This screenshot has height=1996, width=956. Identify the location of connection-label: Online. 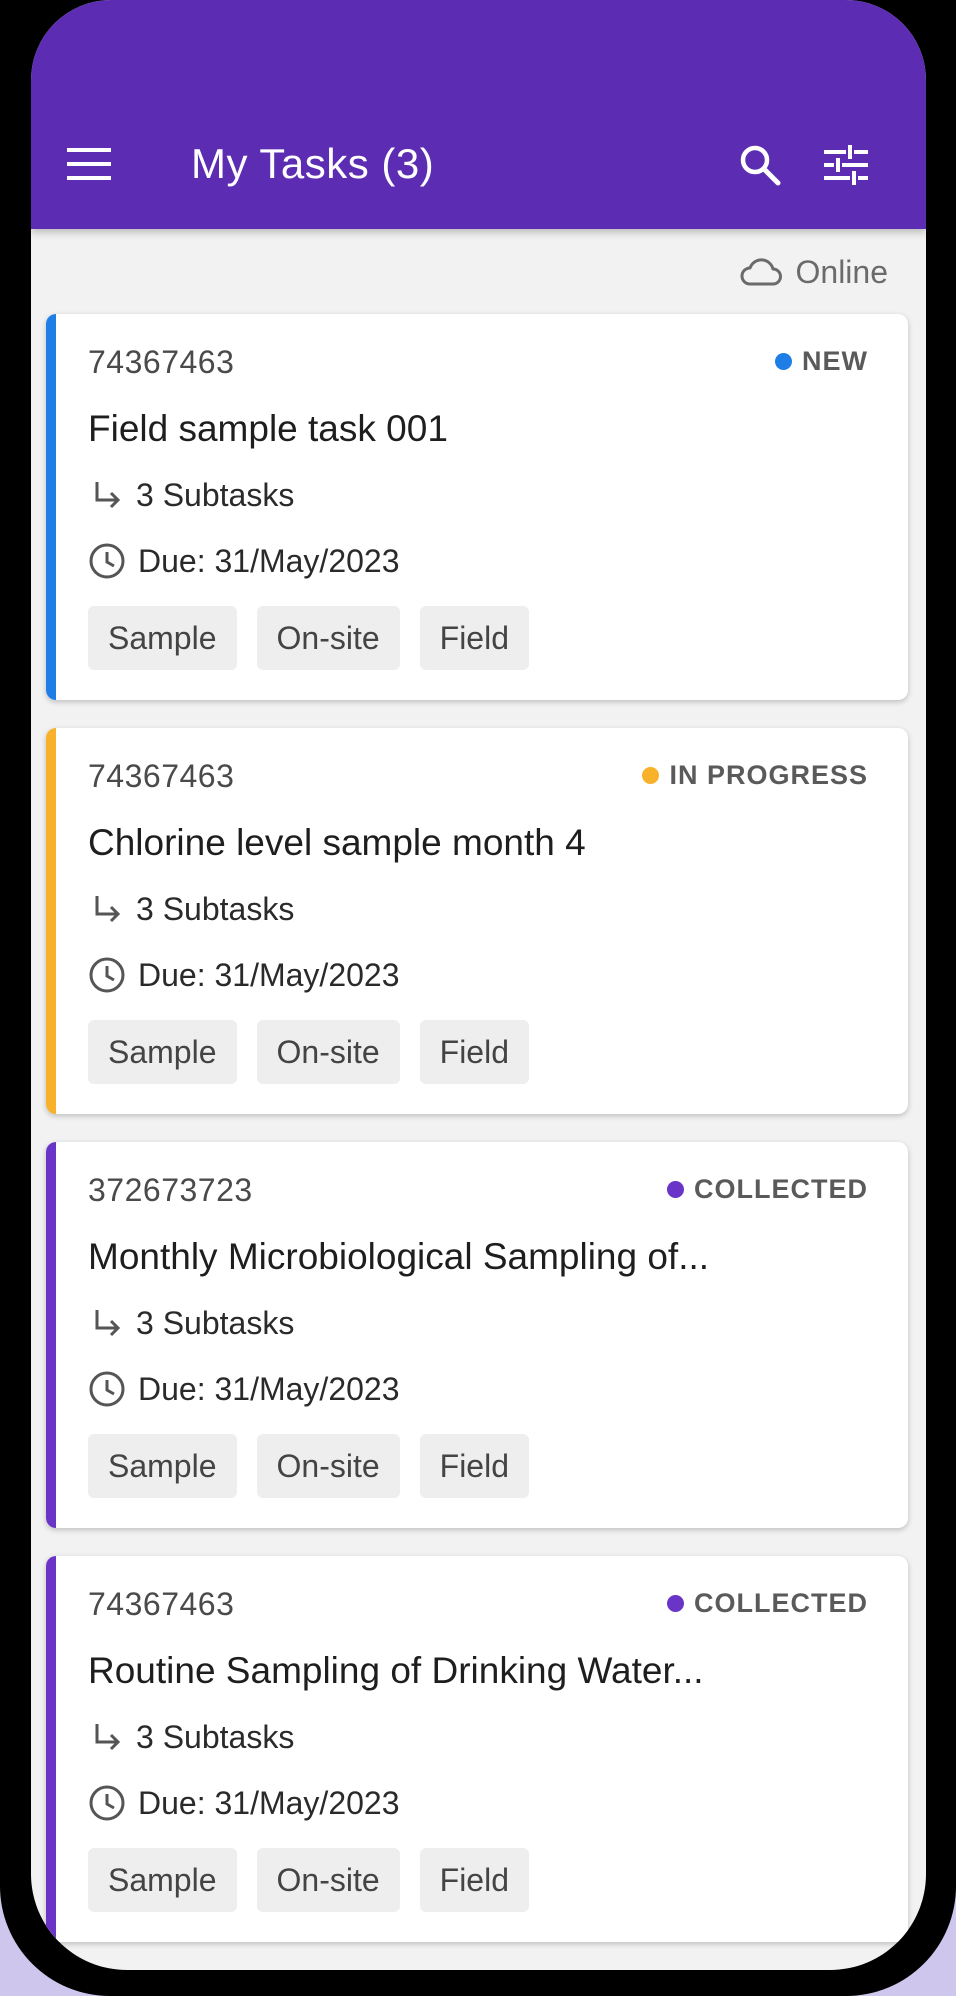
(842, 271).